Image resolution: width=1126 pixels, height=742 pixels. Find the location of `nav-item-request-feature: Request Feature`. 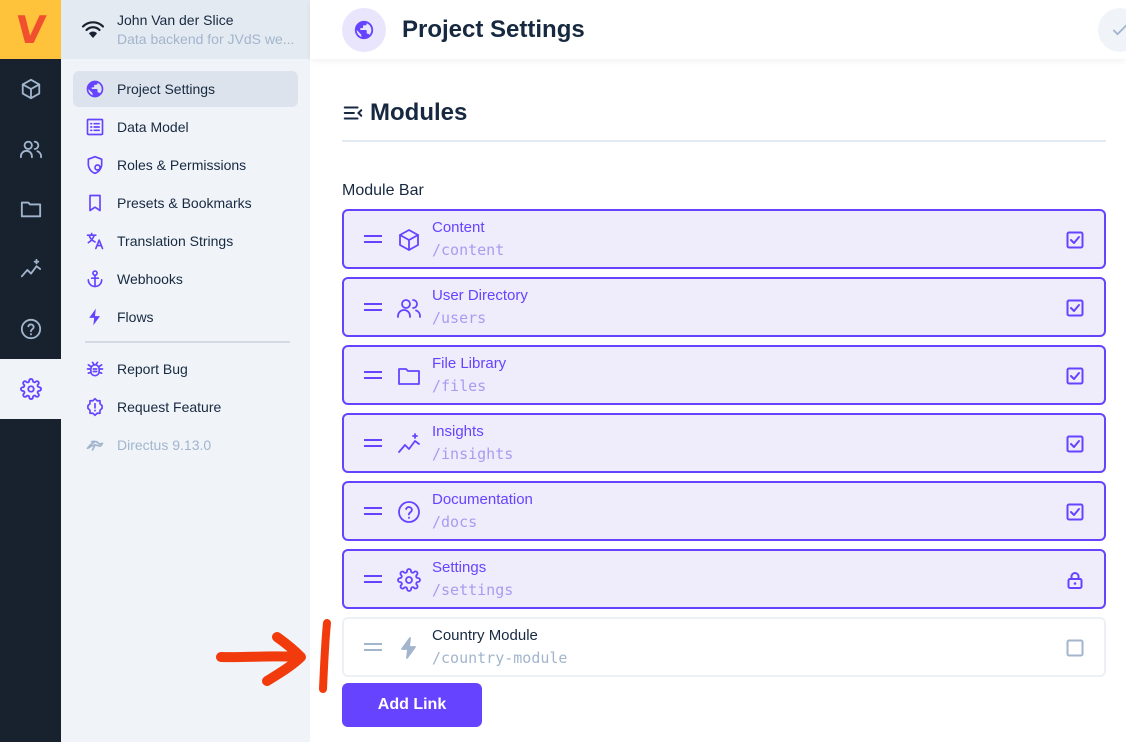

nav-item-request-feature: Request Feature is located at coordinates (185, 407).